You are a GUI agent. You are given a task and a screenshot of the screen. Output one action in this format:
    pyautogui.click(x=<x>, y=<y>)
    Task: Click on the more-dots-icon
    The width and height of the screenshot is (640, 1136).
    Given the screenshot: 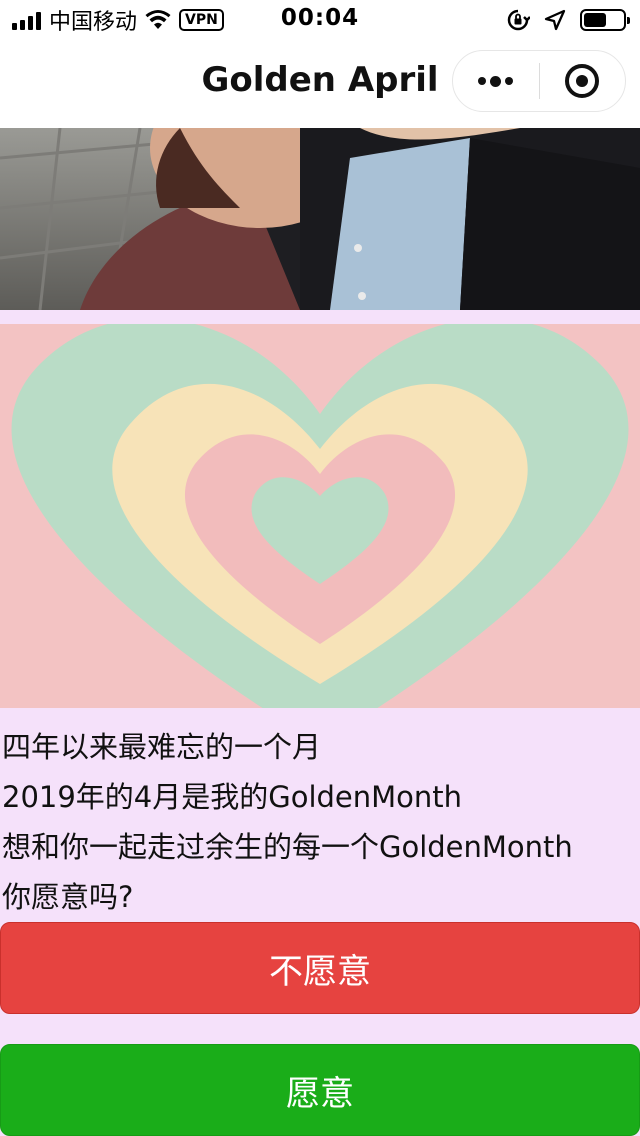 What is the action you would take?
    pyautogui.click(x=496, y=81)
    